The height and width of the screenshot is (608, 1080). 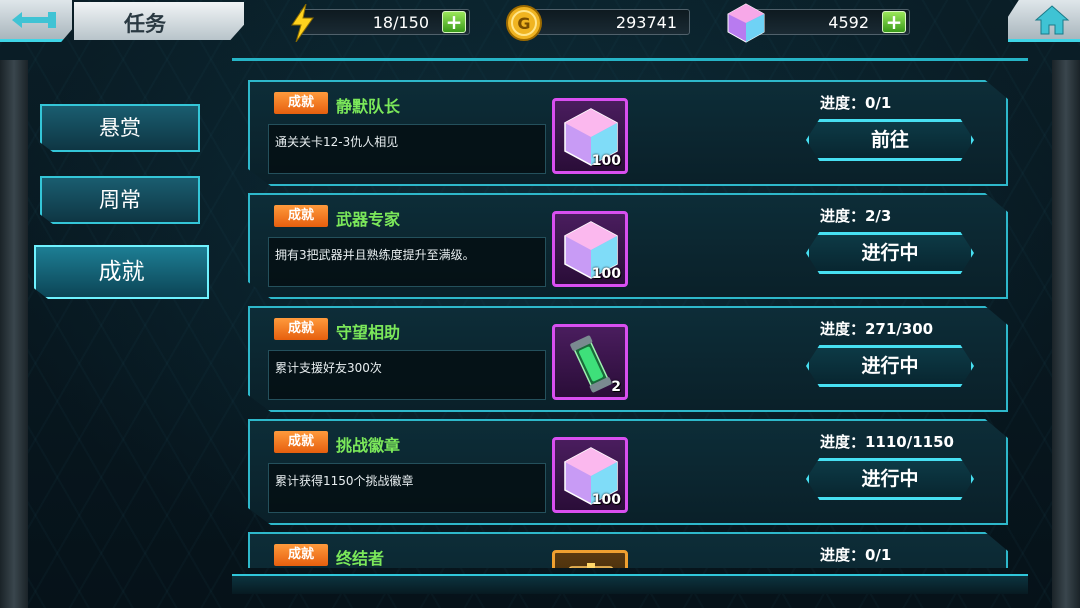 What do you see at coordinates (328, 368) in the screenshot?
I see `achievement-description: 累计支援好友300次` at bounding box center [328, 368].